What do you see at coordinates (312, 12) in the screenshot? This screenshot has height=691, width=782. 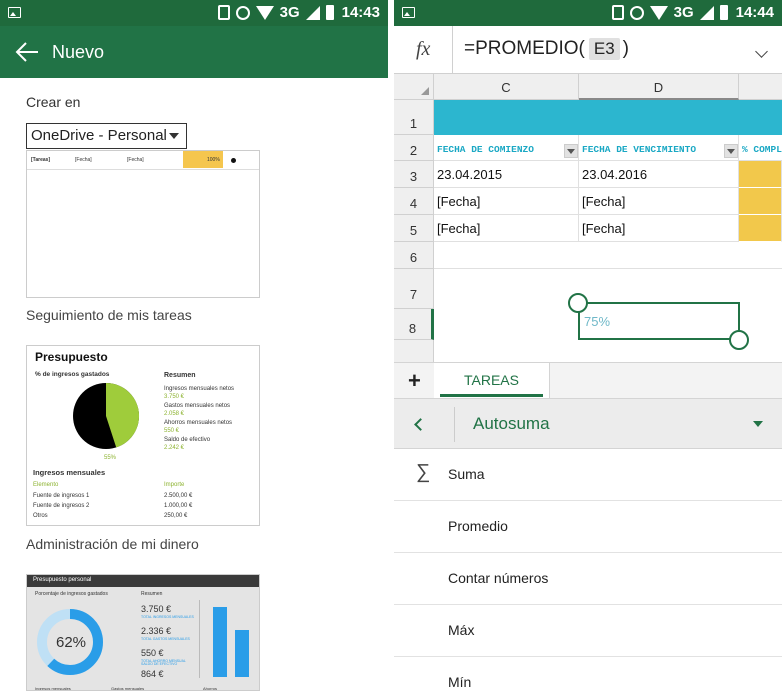 I see `signal-icon` at bounding box center [312, 12].